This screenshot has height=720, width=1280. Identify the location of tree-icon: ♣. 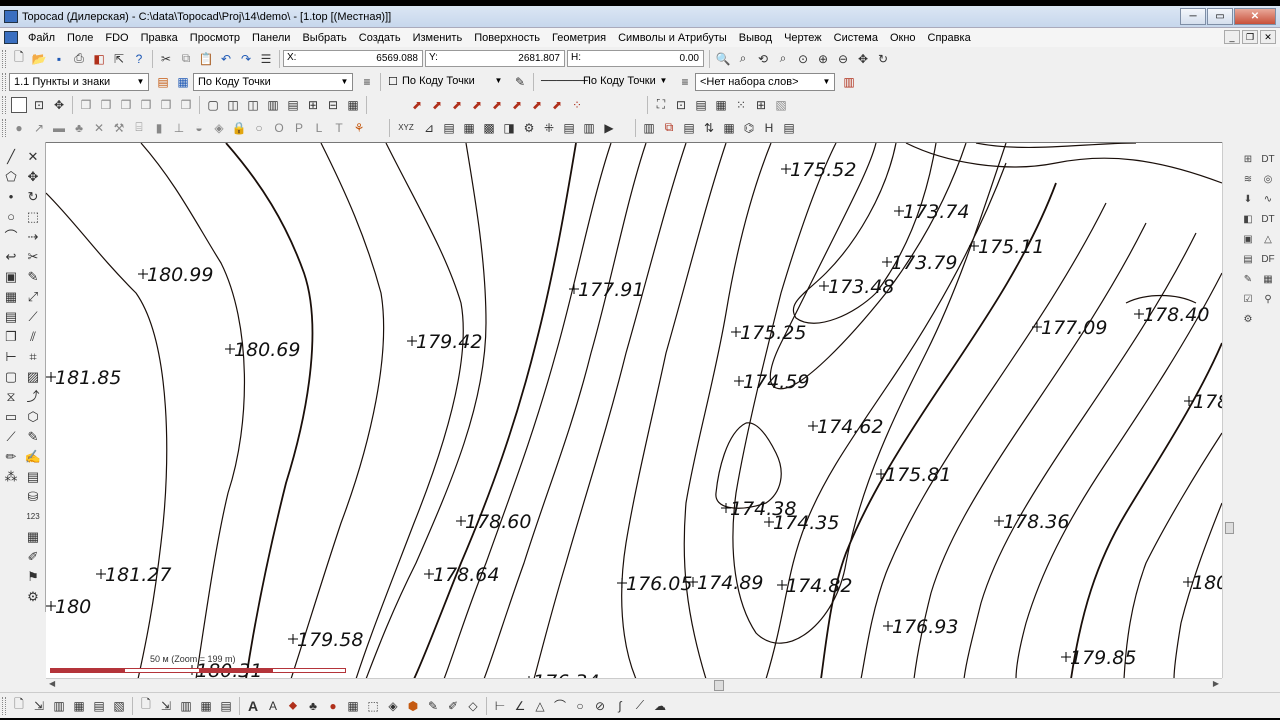
(313, 706).